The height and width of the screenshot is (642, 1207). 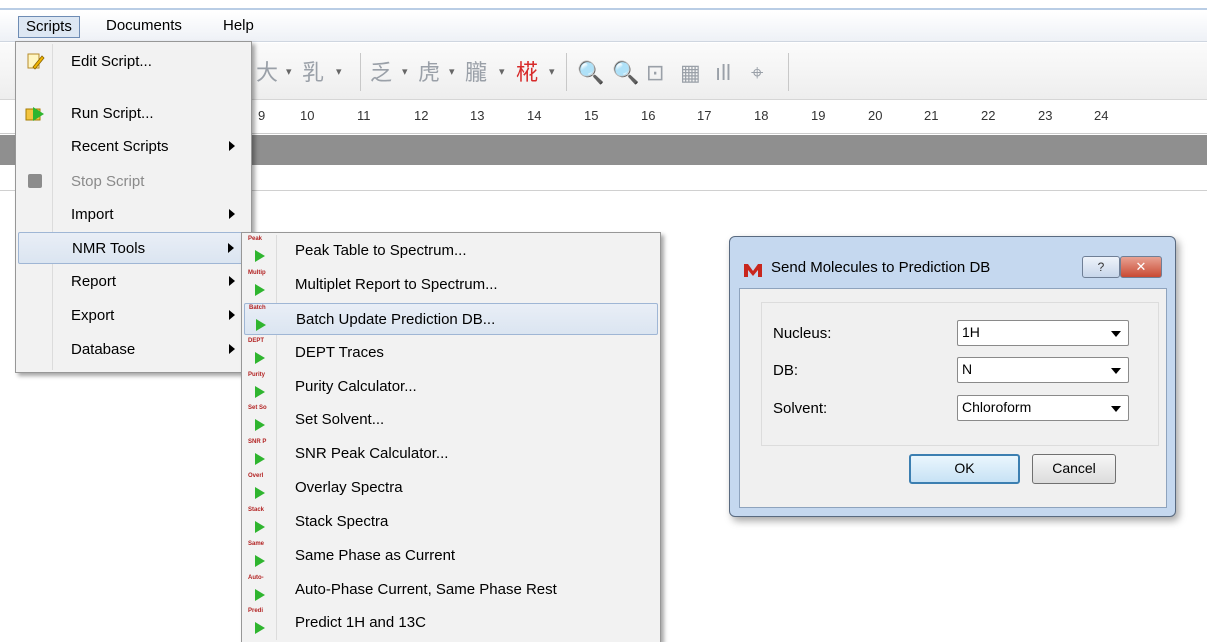 I want to click on solvent-label: Solvent:, so click(x=800, y=408).